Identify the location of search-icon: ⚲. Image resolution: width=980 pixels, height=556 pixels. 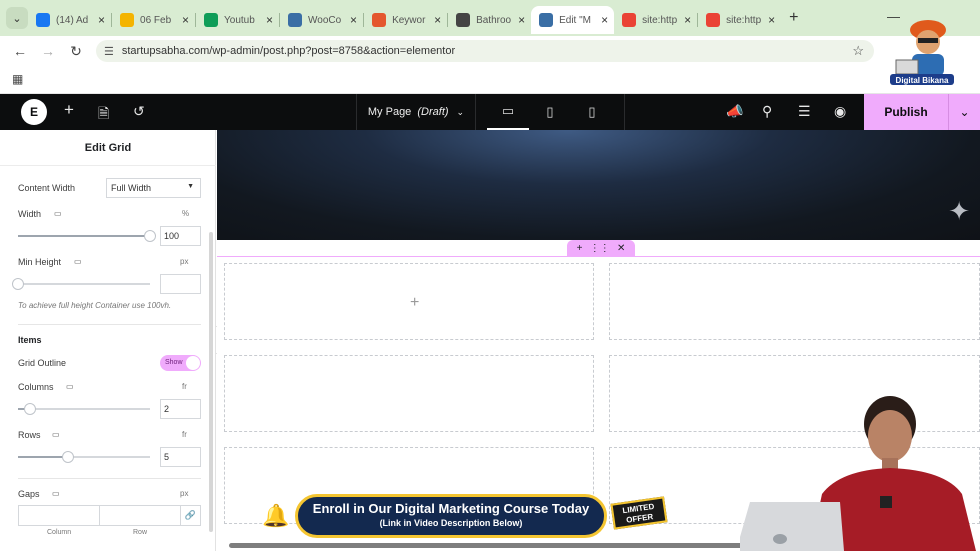
(767, 111).